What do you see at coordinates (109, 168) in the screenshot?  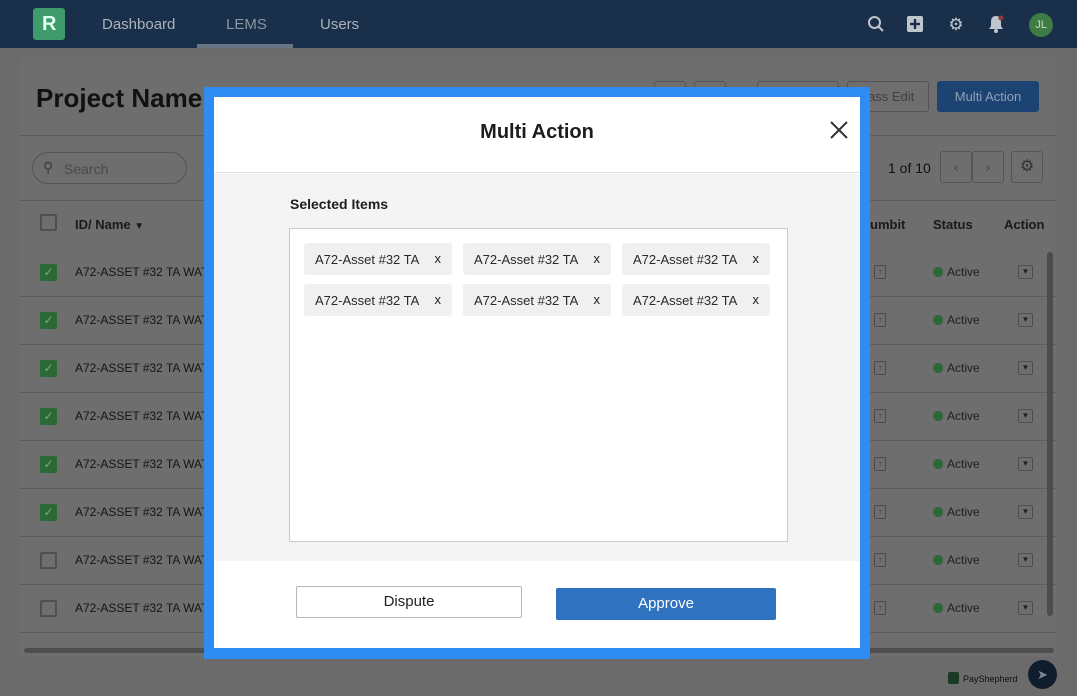 I see `search-input: ⚲ Search` at bounding box center [109, 168].